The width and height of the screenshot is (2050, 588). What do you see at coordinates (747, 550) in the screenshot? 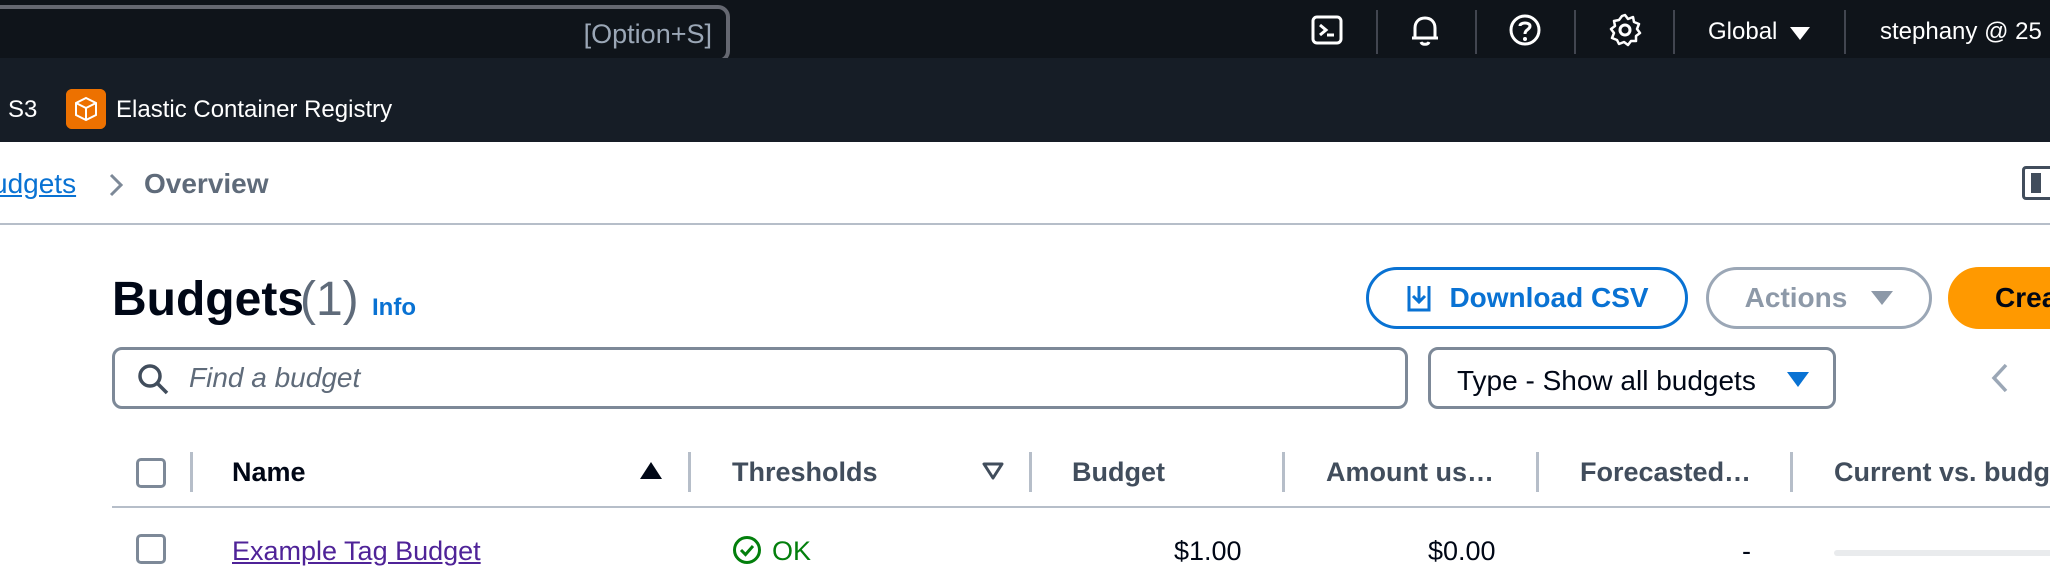
I see `check-circle-icon` at bounding box center [747, 550].